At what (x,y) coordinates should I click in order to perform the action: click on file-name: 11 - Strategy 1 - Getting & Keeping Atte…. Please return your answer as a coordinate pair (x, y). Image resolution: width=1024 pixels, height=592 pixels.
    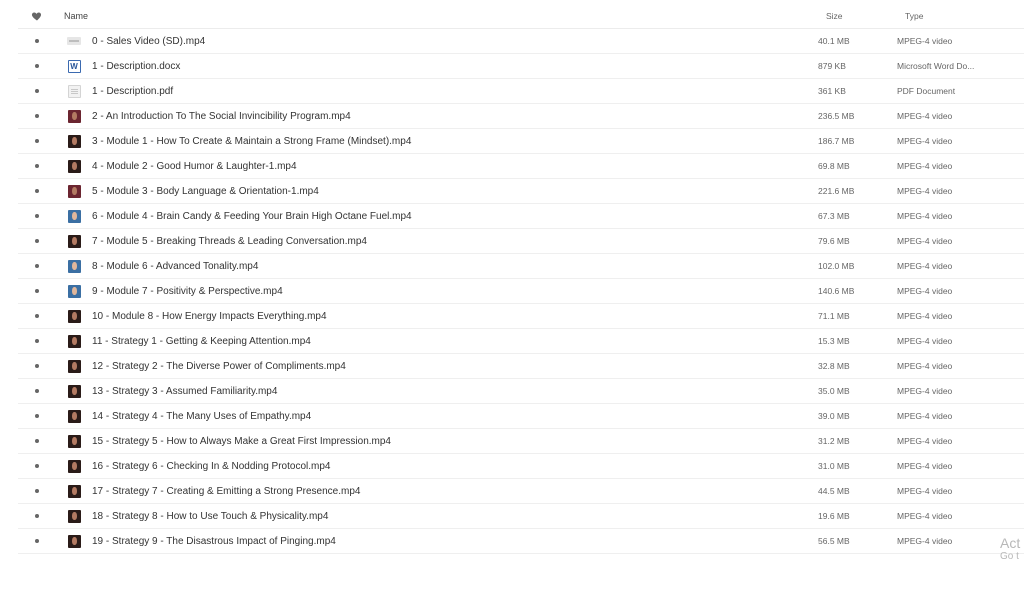
    Looking at the image, I should click on (455, 341).